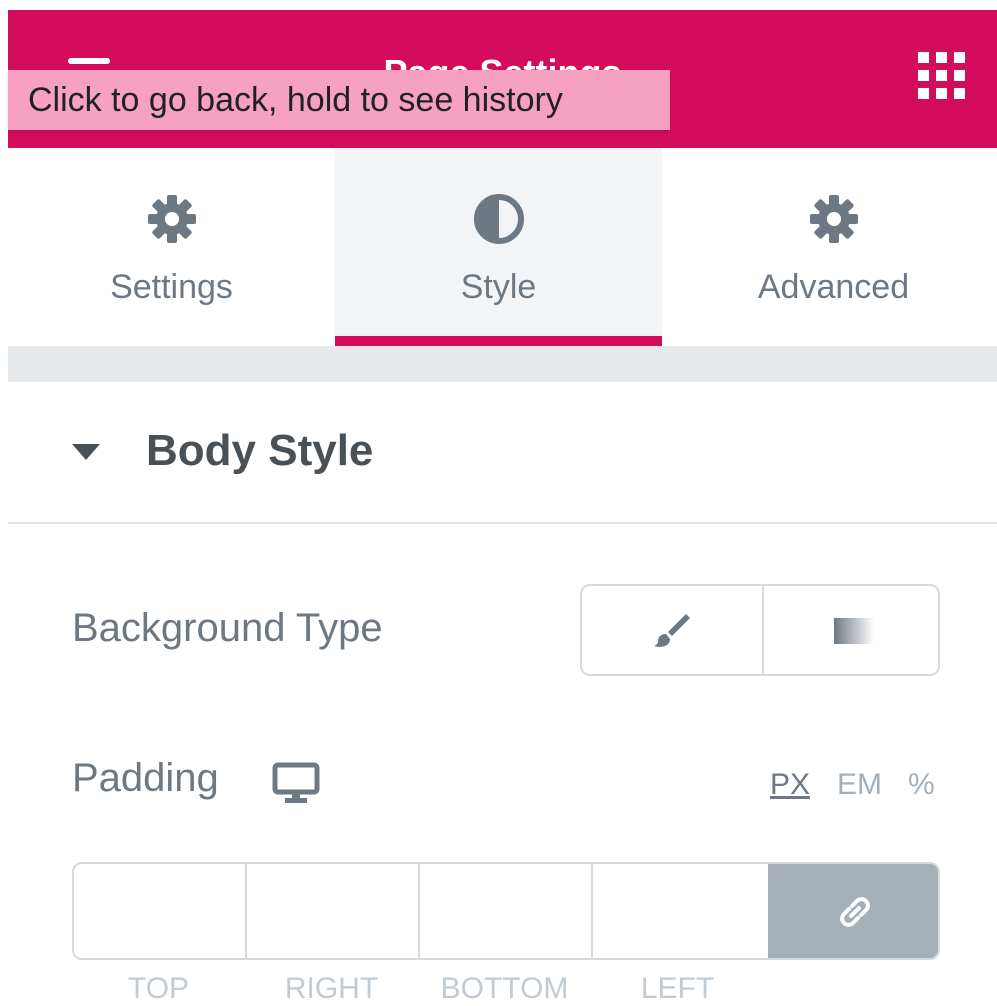  What do you see at coordinates (145, 778) in the screenshot?
I see `padding-label: Padding` at bounding box center [145, 778].